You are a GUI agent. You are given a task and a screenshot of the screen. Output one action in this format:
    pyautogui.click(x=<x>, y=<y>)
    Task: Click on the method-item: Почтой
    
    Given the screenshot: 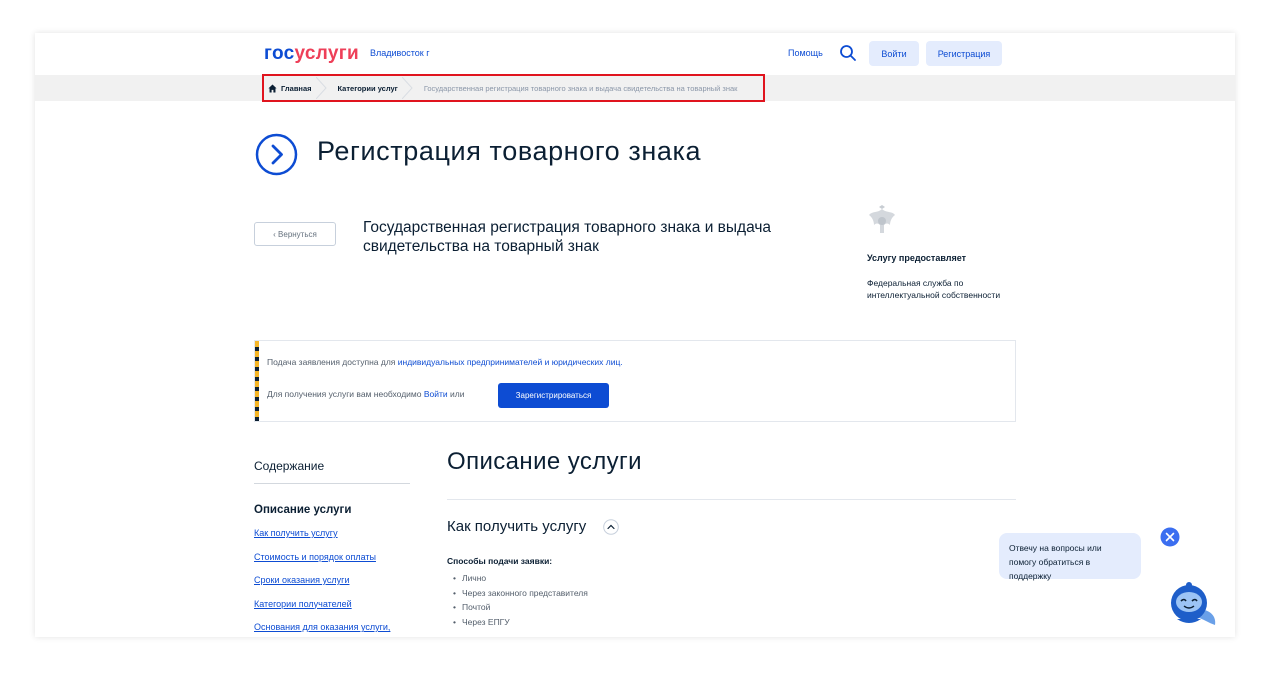 What is the action you would take?
    pyautogui.click(x=520, y=609)
    